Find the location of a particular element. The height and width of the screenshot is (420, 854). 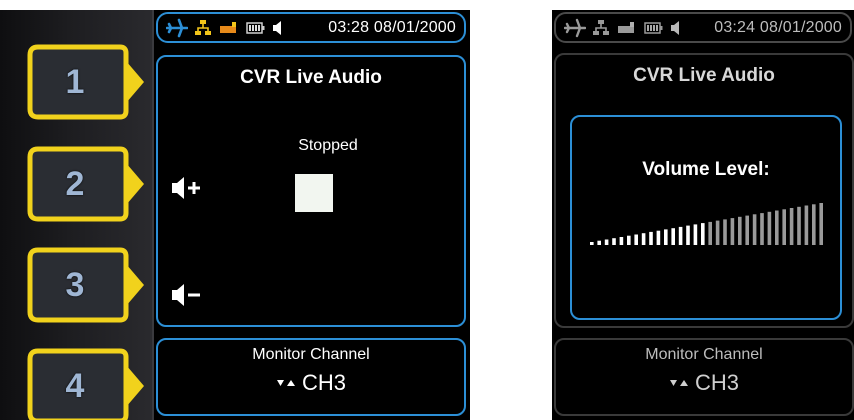

monitor-channel-panel-right: Monitor Channel CH3 is located at coordinates (704, 377).